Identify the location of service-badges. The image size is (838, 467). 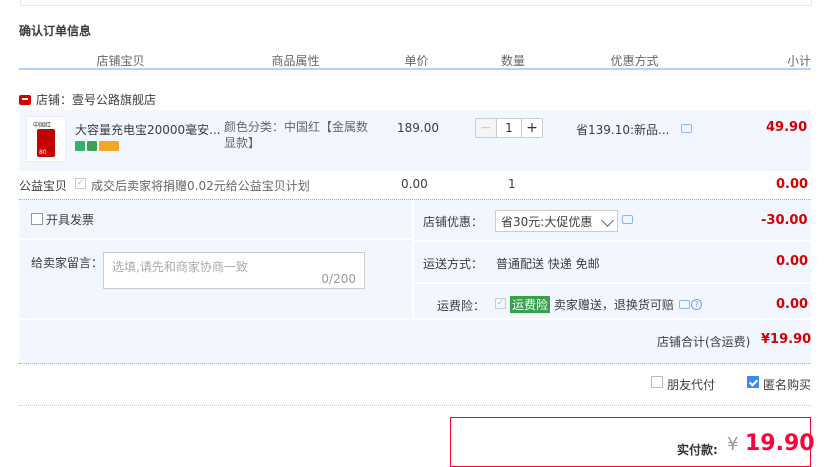
(97, 146).